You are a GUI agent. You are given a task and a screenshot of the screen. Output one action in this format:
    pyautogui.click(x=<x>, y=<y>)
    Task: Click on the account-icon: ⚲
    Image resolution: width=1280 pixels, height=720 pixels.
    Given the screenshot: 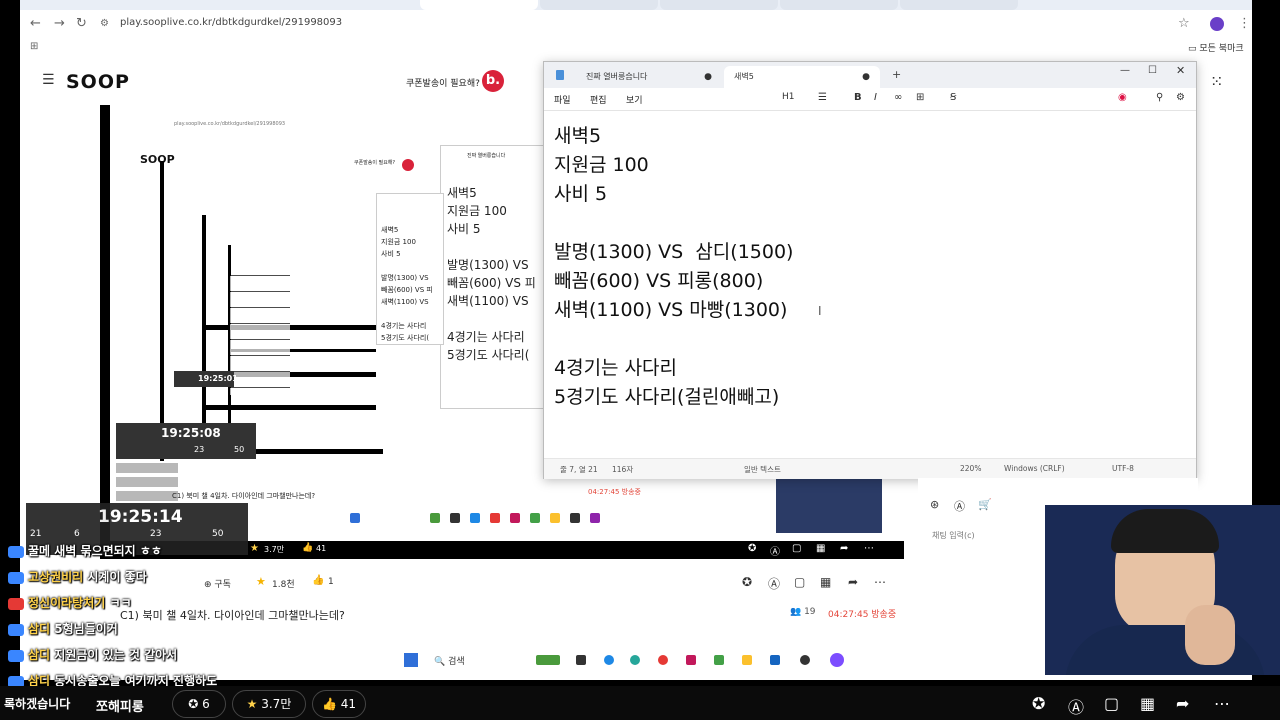 What is the action you would take?
    pyautogui.click(x=1159, y=97)
    